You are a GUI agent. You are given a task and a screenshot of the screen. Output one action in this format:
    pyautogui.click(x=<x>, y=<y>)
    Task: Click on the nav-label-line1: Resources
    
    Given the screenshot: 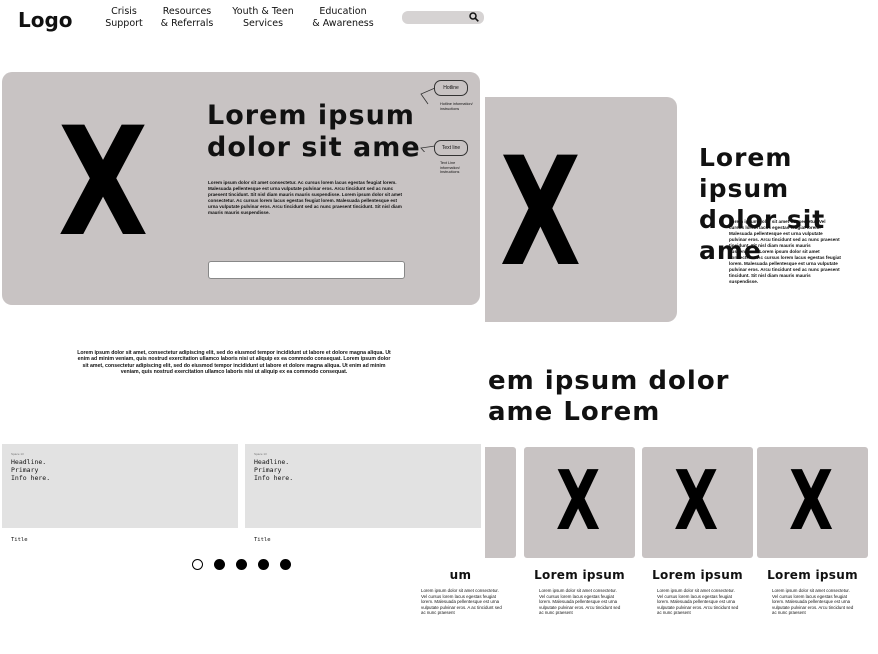 What is the action you would take?
    pyautogui.click(x=187, y=11)
    